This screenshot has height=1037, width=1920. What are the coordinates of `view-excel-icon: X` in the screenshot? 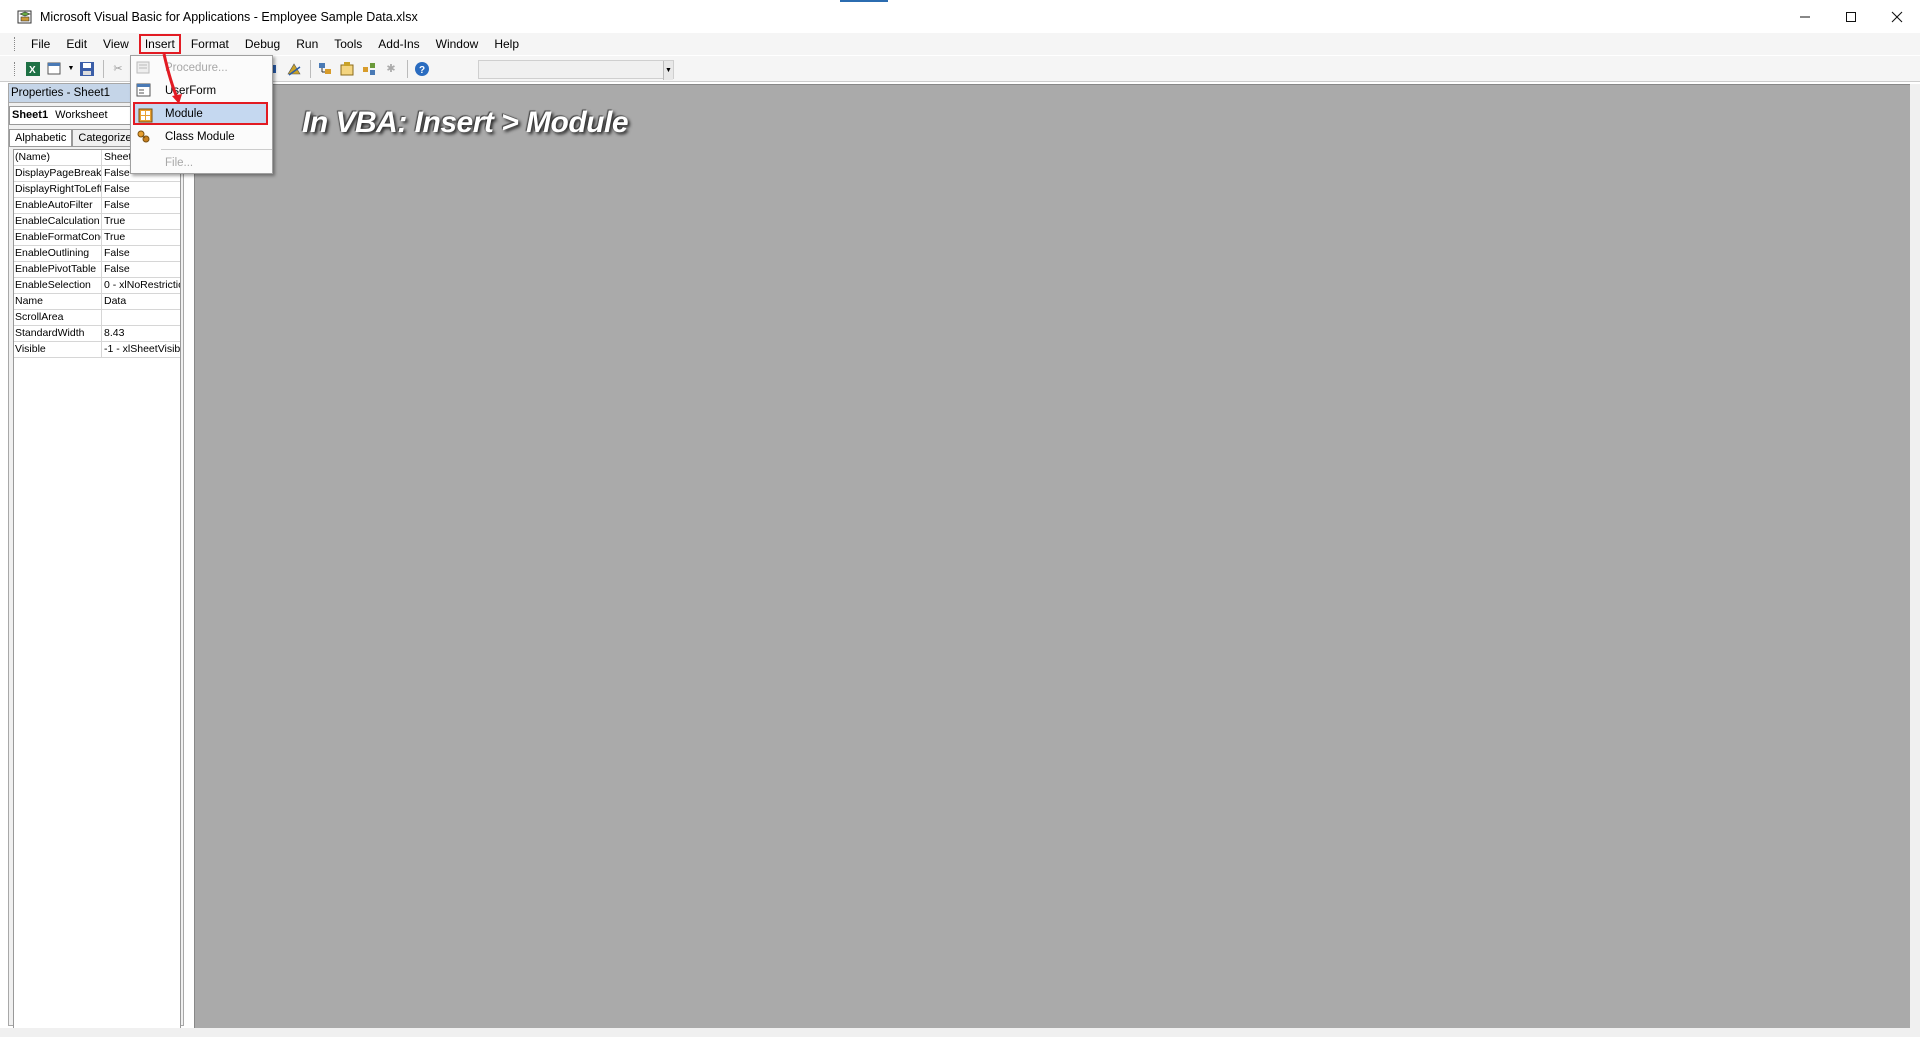 It's located at (33, 69).